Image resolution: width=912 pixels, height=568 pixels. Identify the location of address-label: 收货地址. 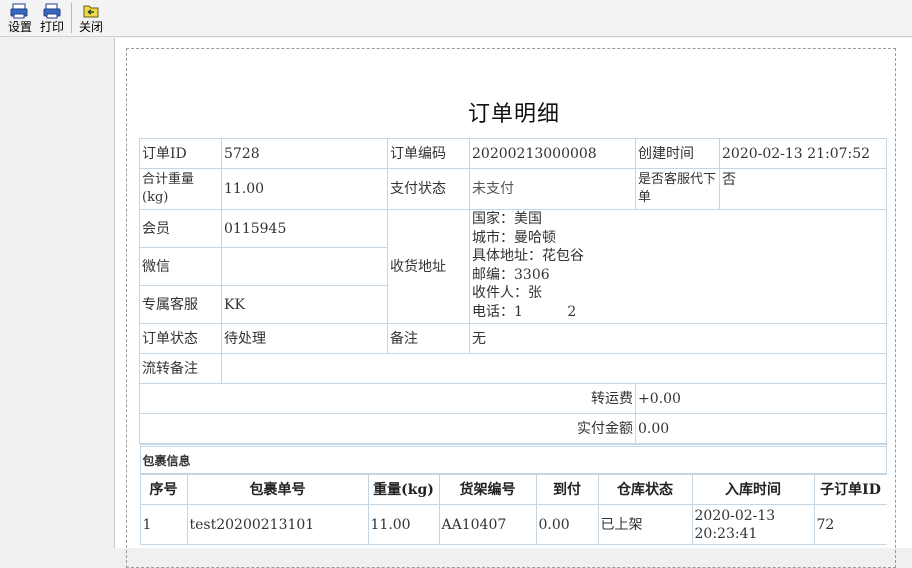
(428, 266).